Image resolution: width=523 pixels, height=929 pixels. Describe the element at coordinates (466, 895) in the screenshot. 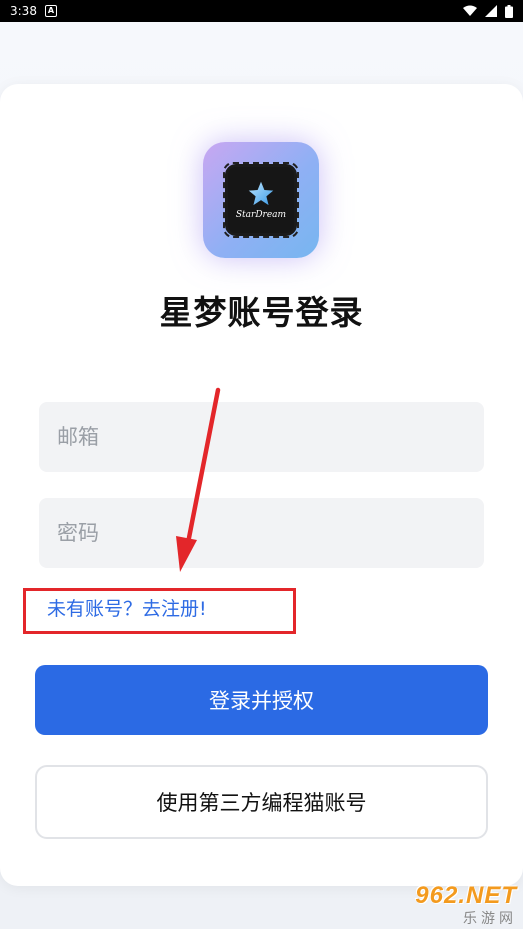

I see `watermark-top: 962.NET` at that location.